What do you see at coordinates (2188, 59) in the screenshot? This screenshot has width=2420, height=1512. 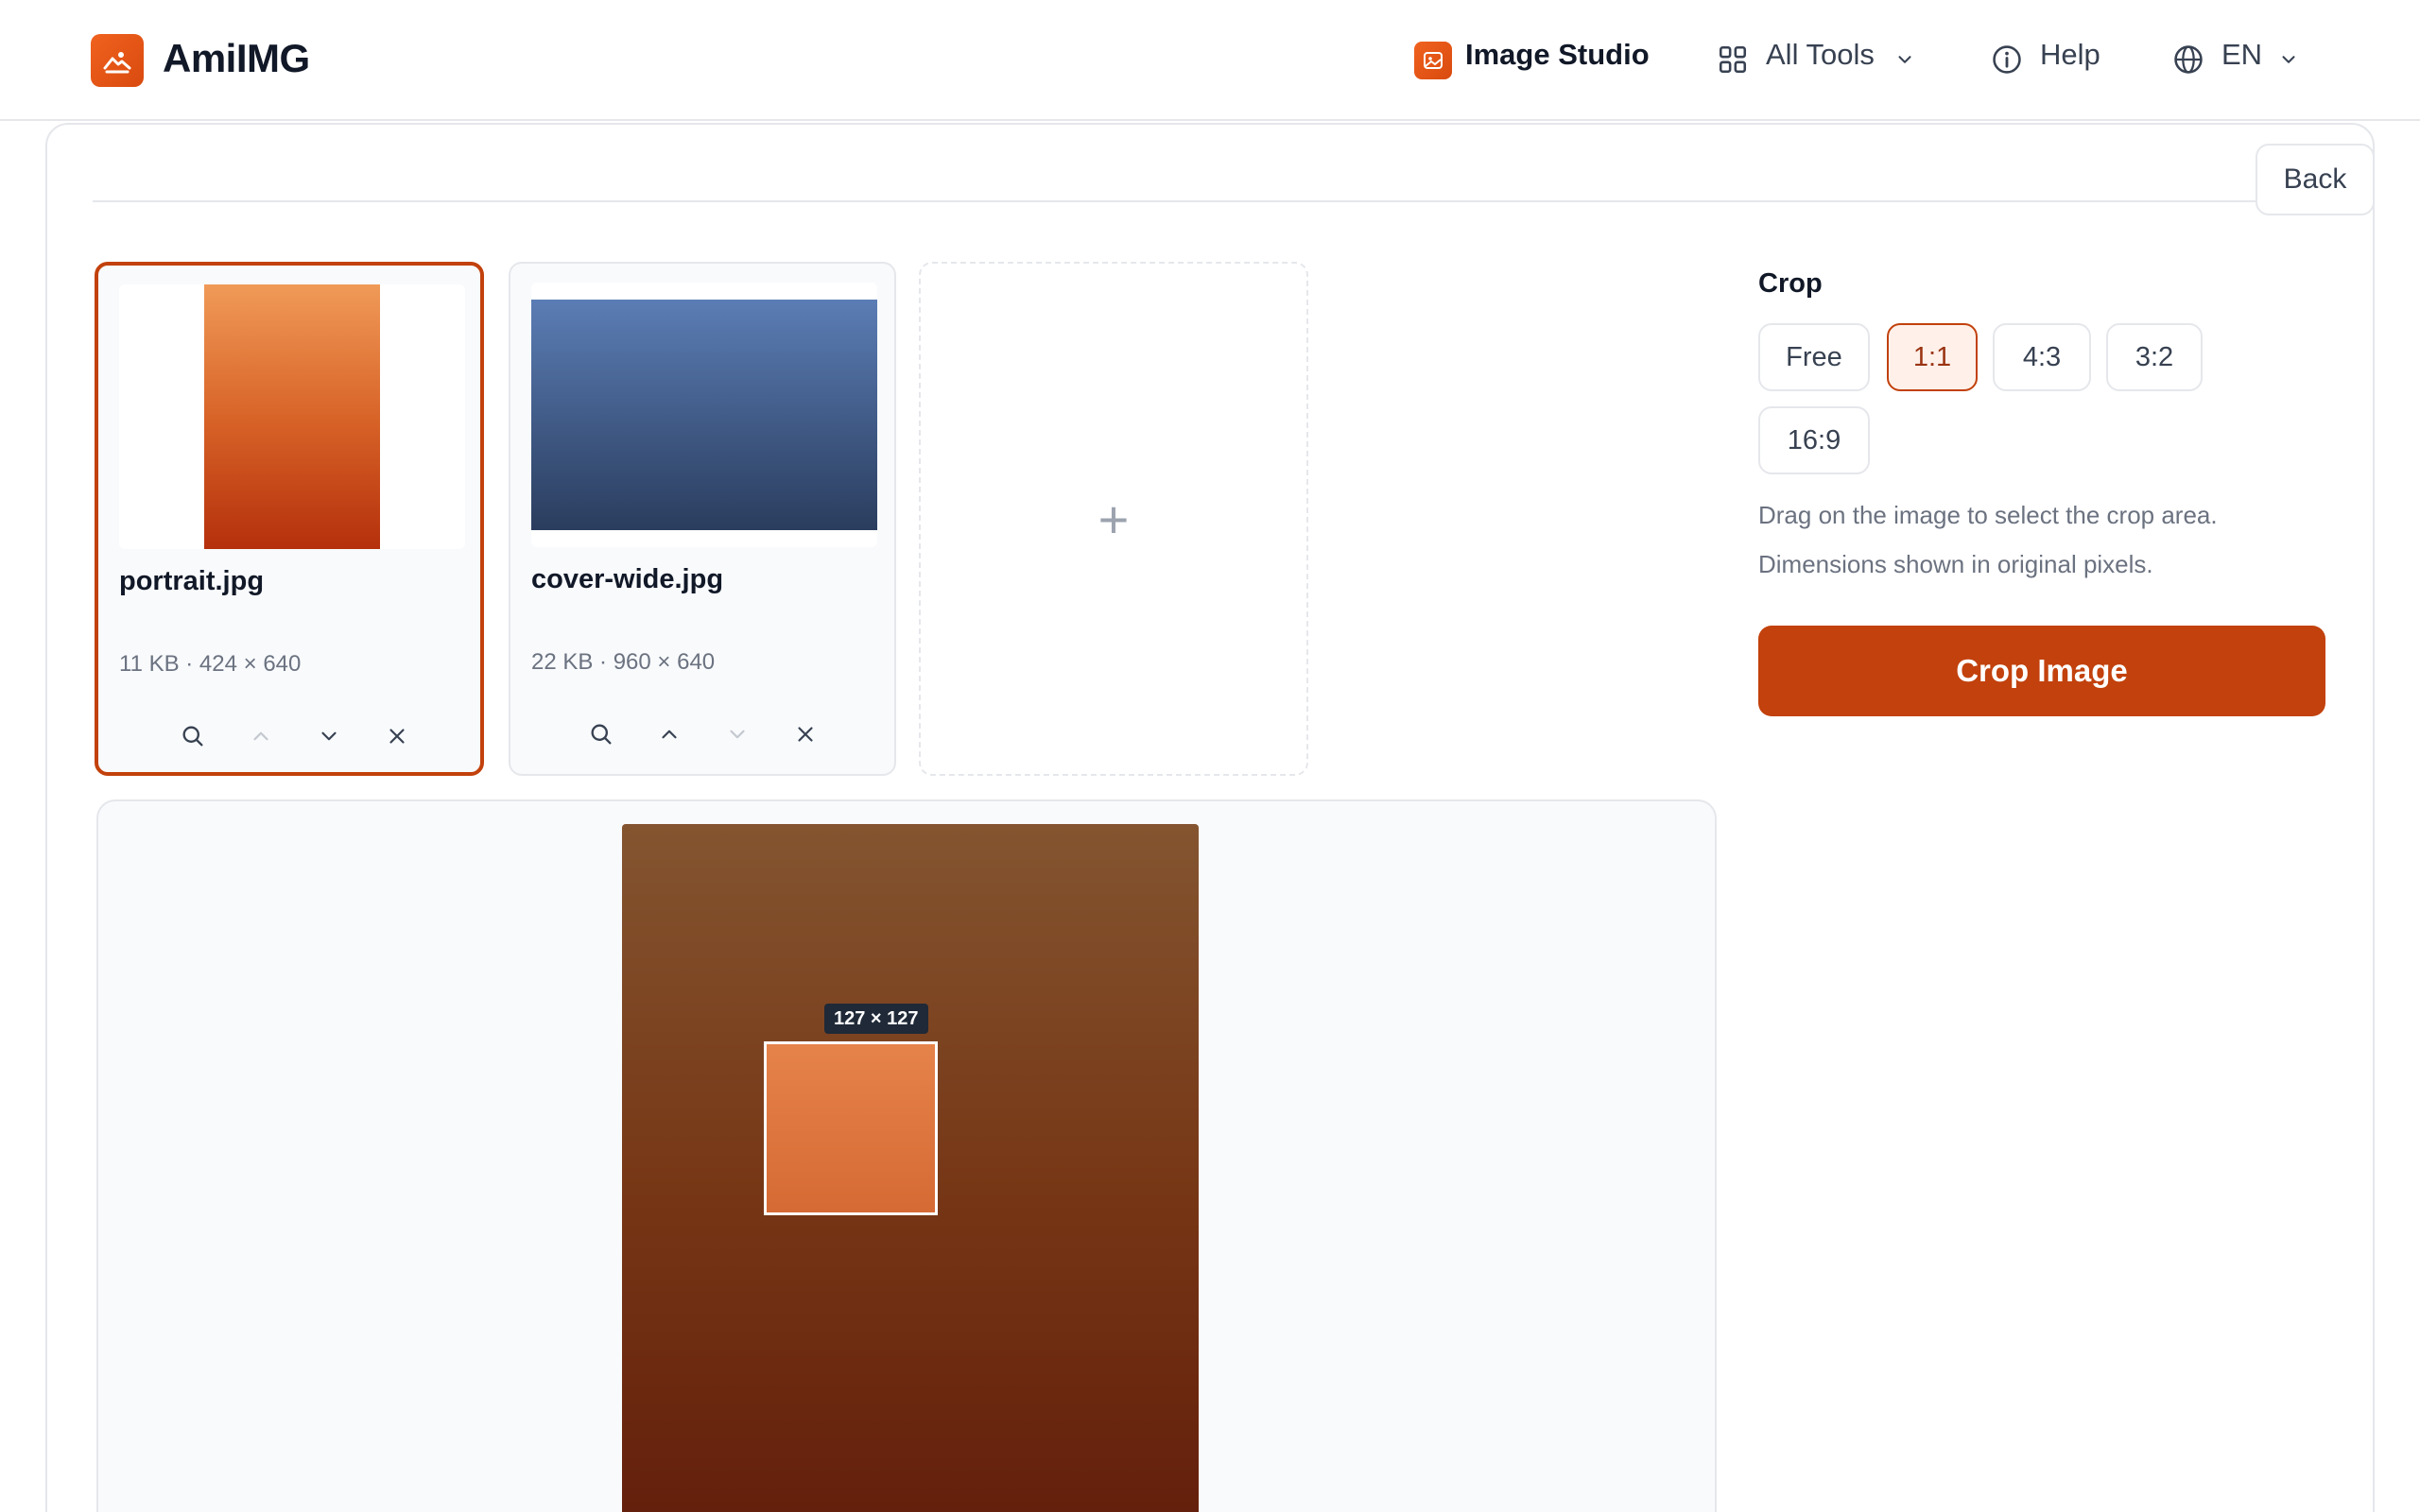 I see `globe-icon` at bounding box center [2188, 59].